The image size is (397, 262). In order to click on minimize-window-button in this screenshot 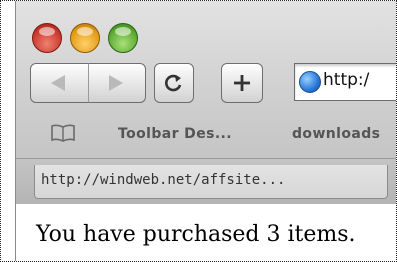, I will do `click(85, 38)`.